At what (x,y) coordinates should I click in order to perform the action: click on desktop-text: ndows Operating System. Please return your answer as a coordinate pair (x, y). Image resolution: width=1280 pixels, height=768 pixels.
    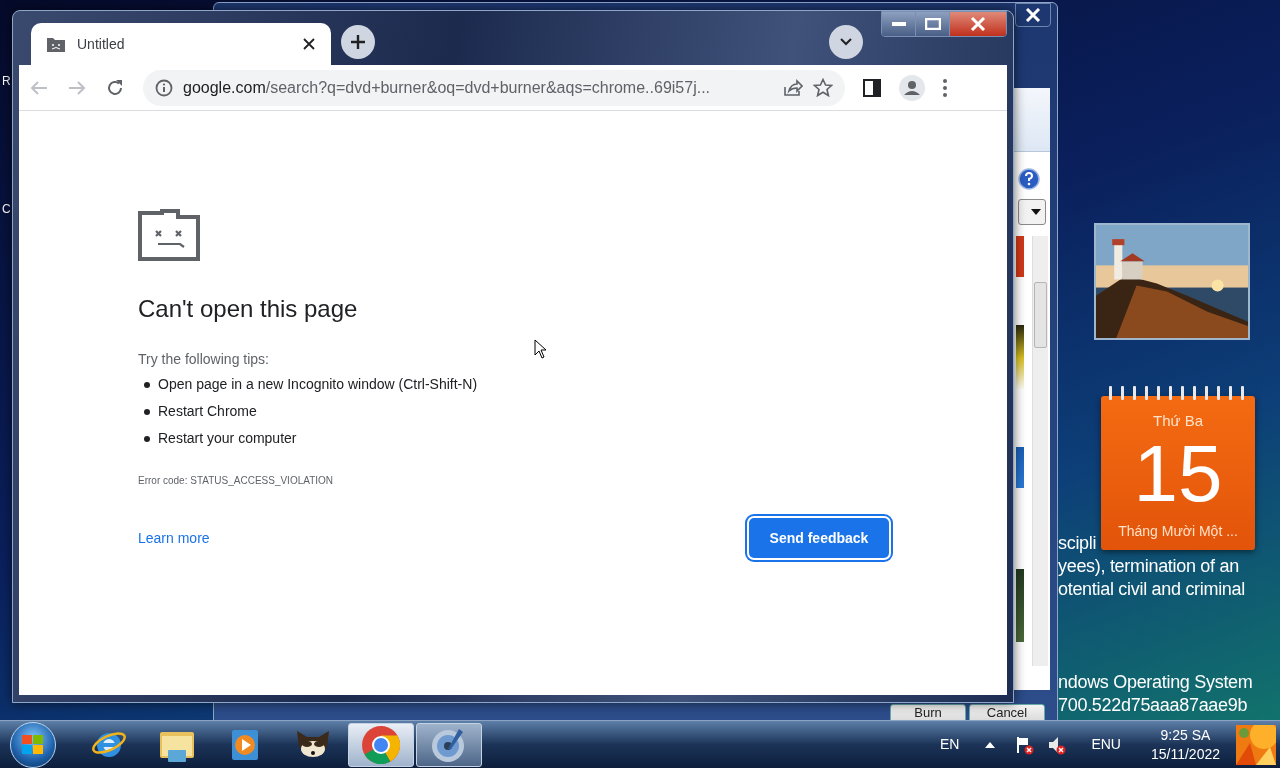
    Looking at the image, I should click on (1155, 682).